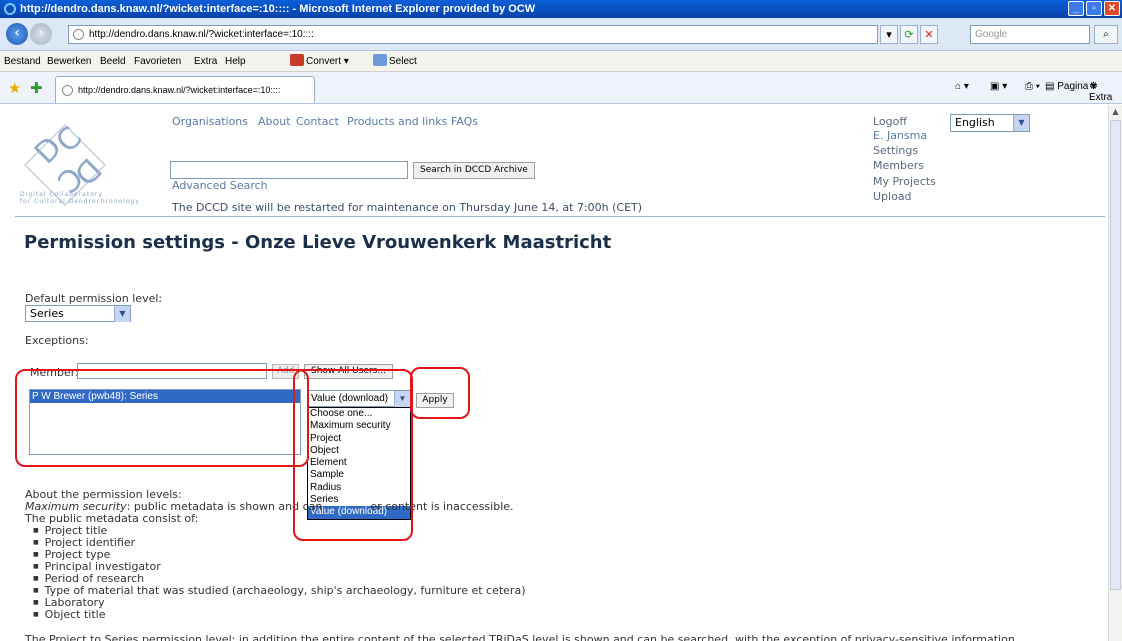 The width and height of the screenshot is (1122, 641). What do you see at coordinates (57, 340) in the screenshot?
I see `exceptions-label: Exceptions:` at bounding box center [57, 340].